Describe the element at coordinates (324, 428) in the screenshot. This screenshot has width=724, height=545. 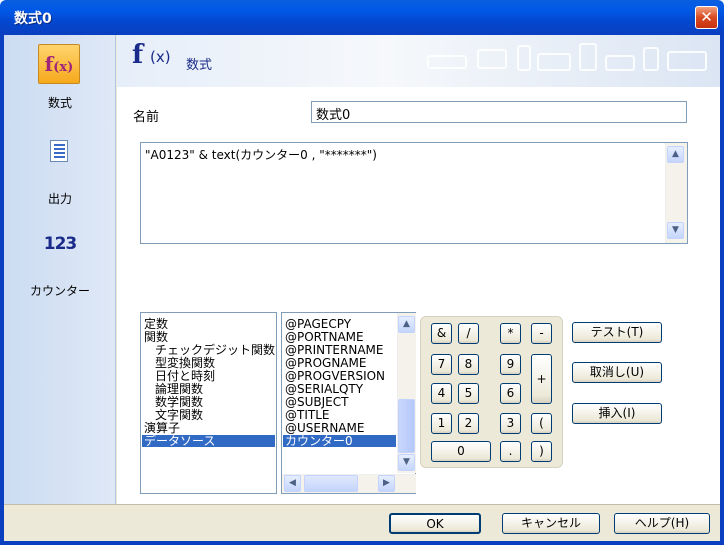
I see `list-item: @USERNAME` at that location.